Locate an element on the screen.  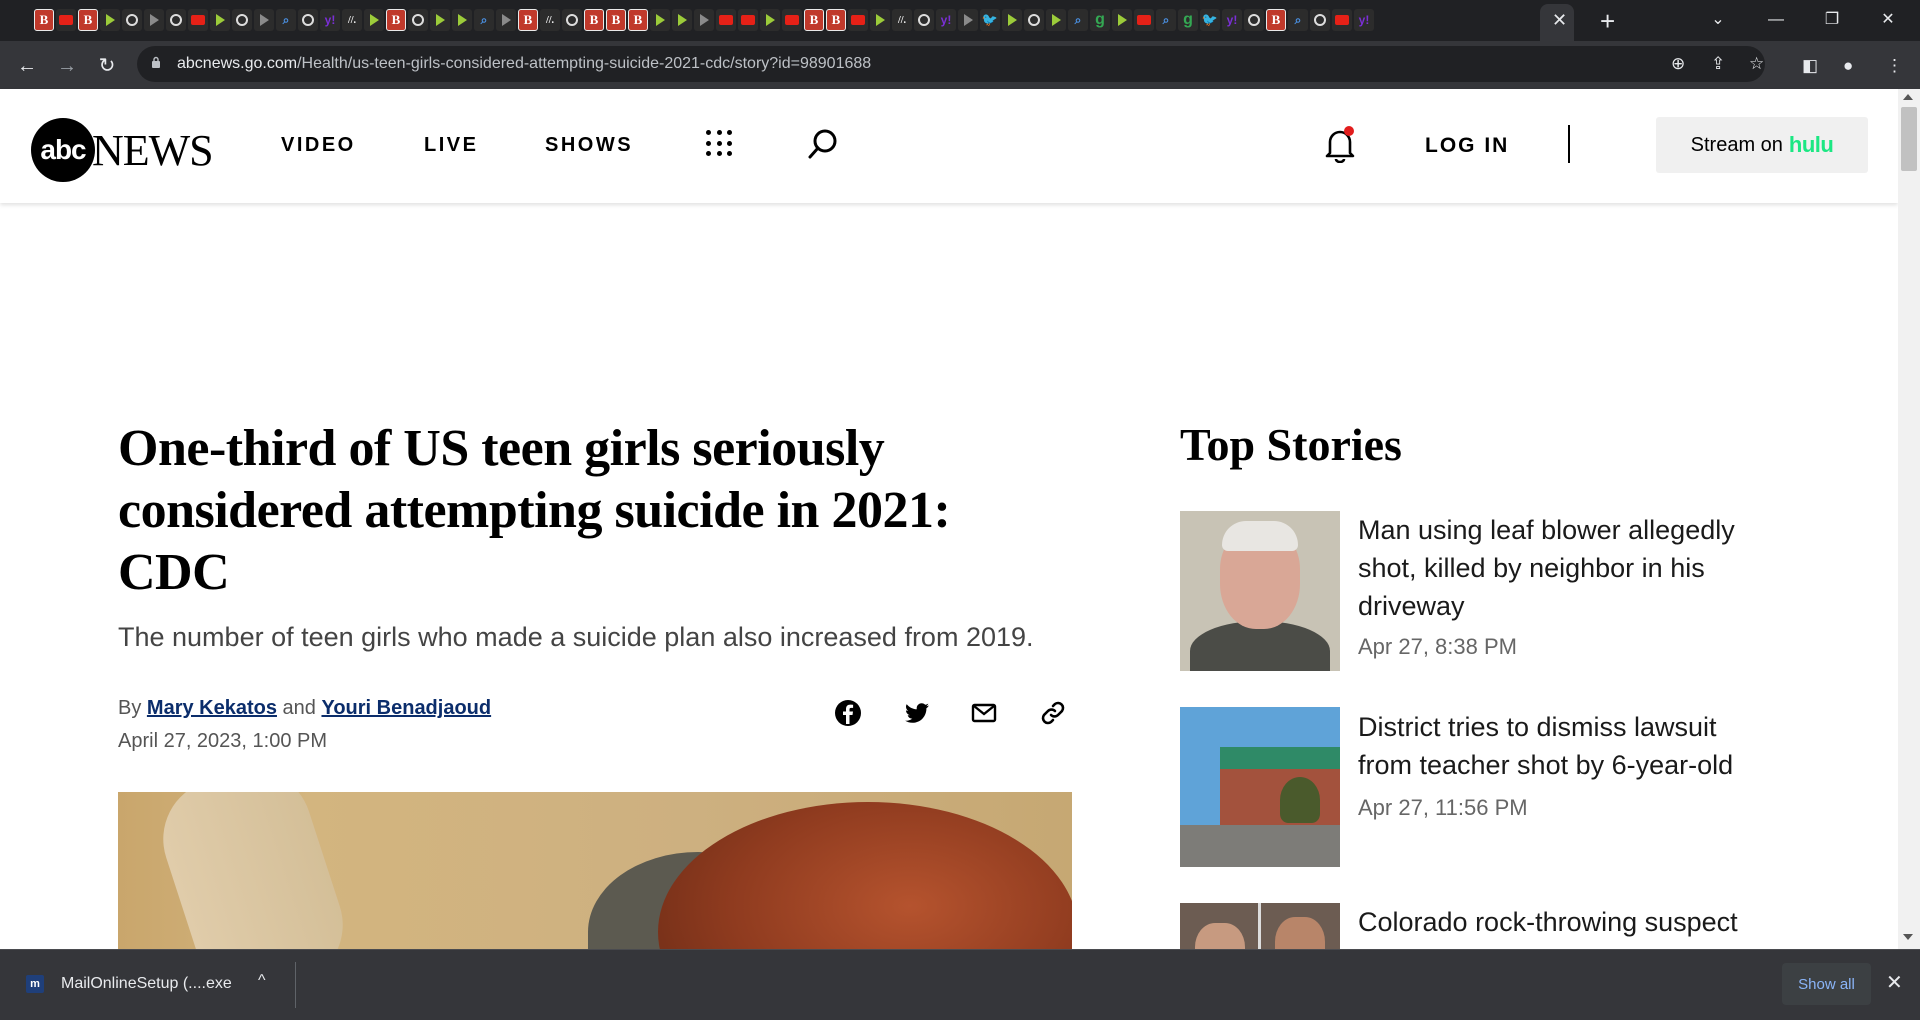
lock-icon is located at coordinates (156, 62).